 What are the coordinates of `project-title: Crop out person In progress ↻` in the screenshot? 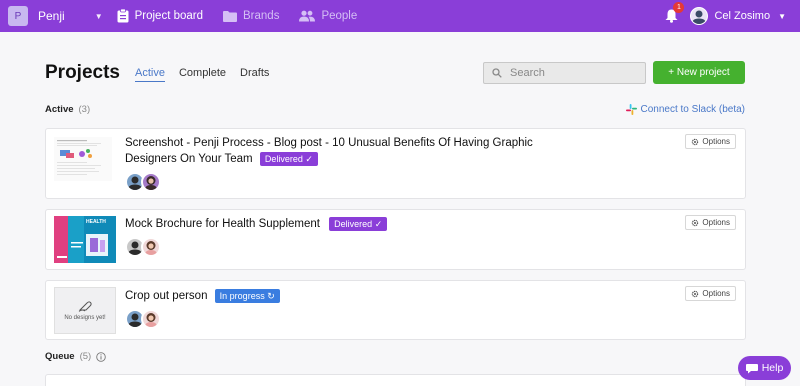 It's located at (202, 296).